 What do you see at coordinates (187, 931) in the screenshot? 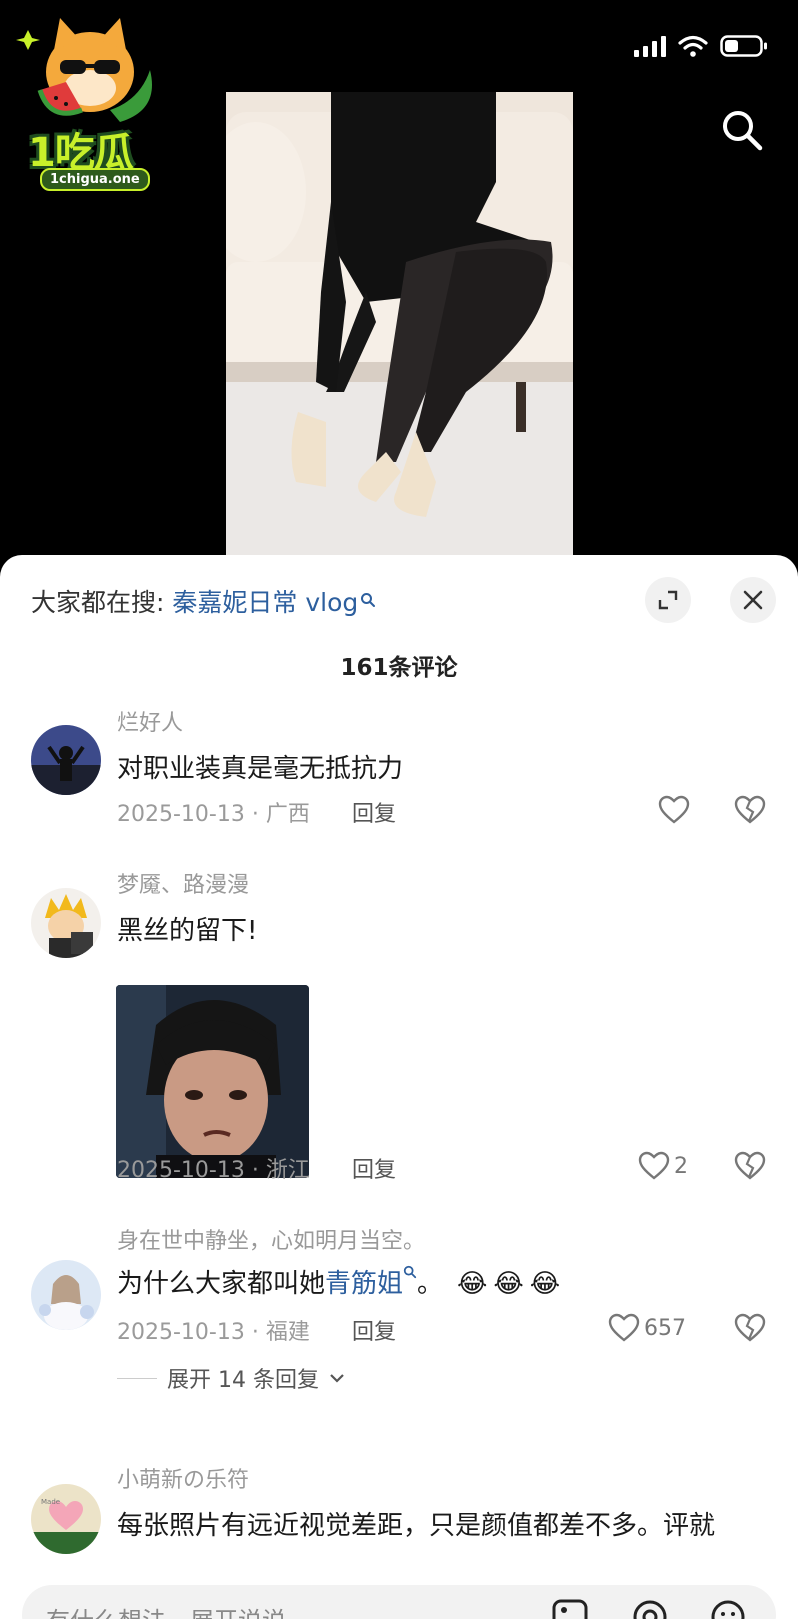
I see `comment-text: 黑丝的留下!` at bounding box center [187, 931].